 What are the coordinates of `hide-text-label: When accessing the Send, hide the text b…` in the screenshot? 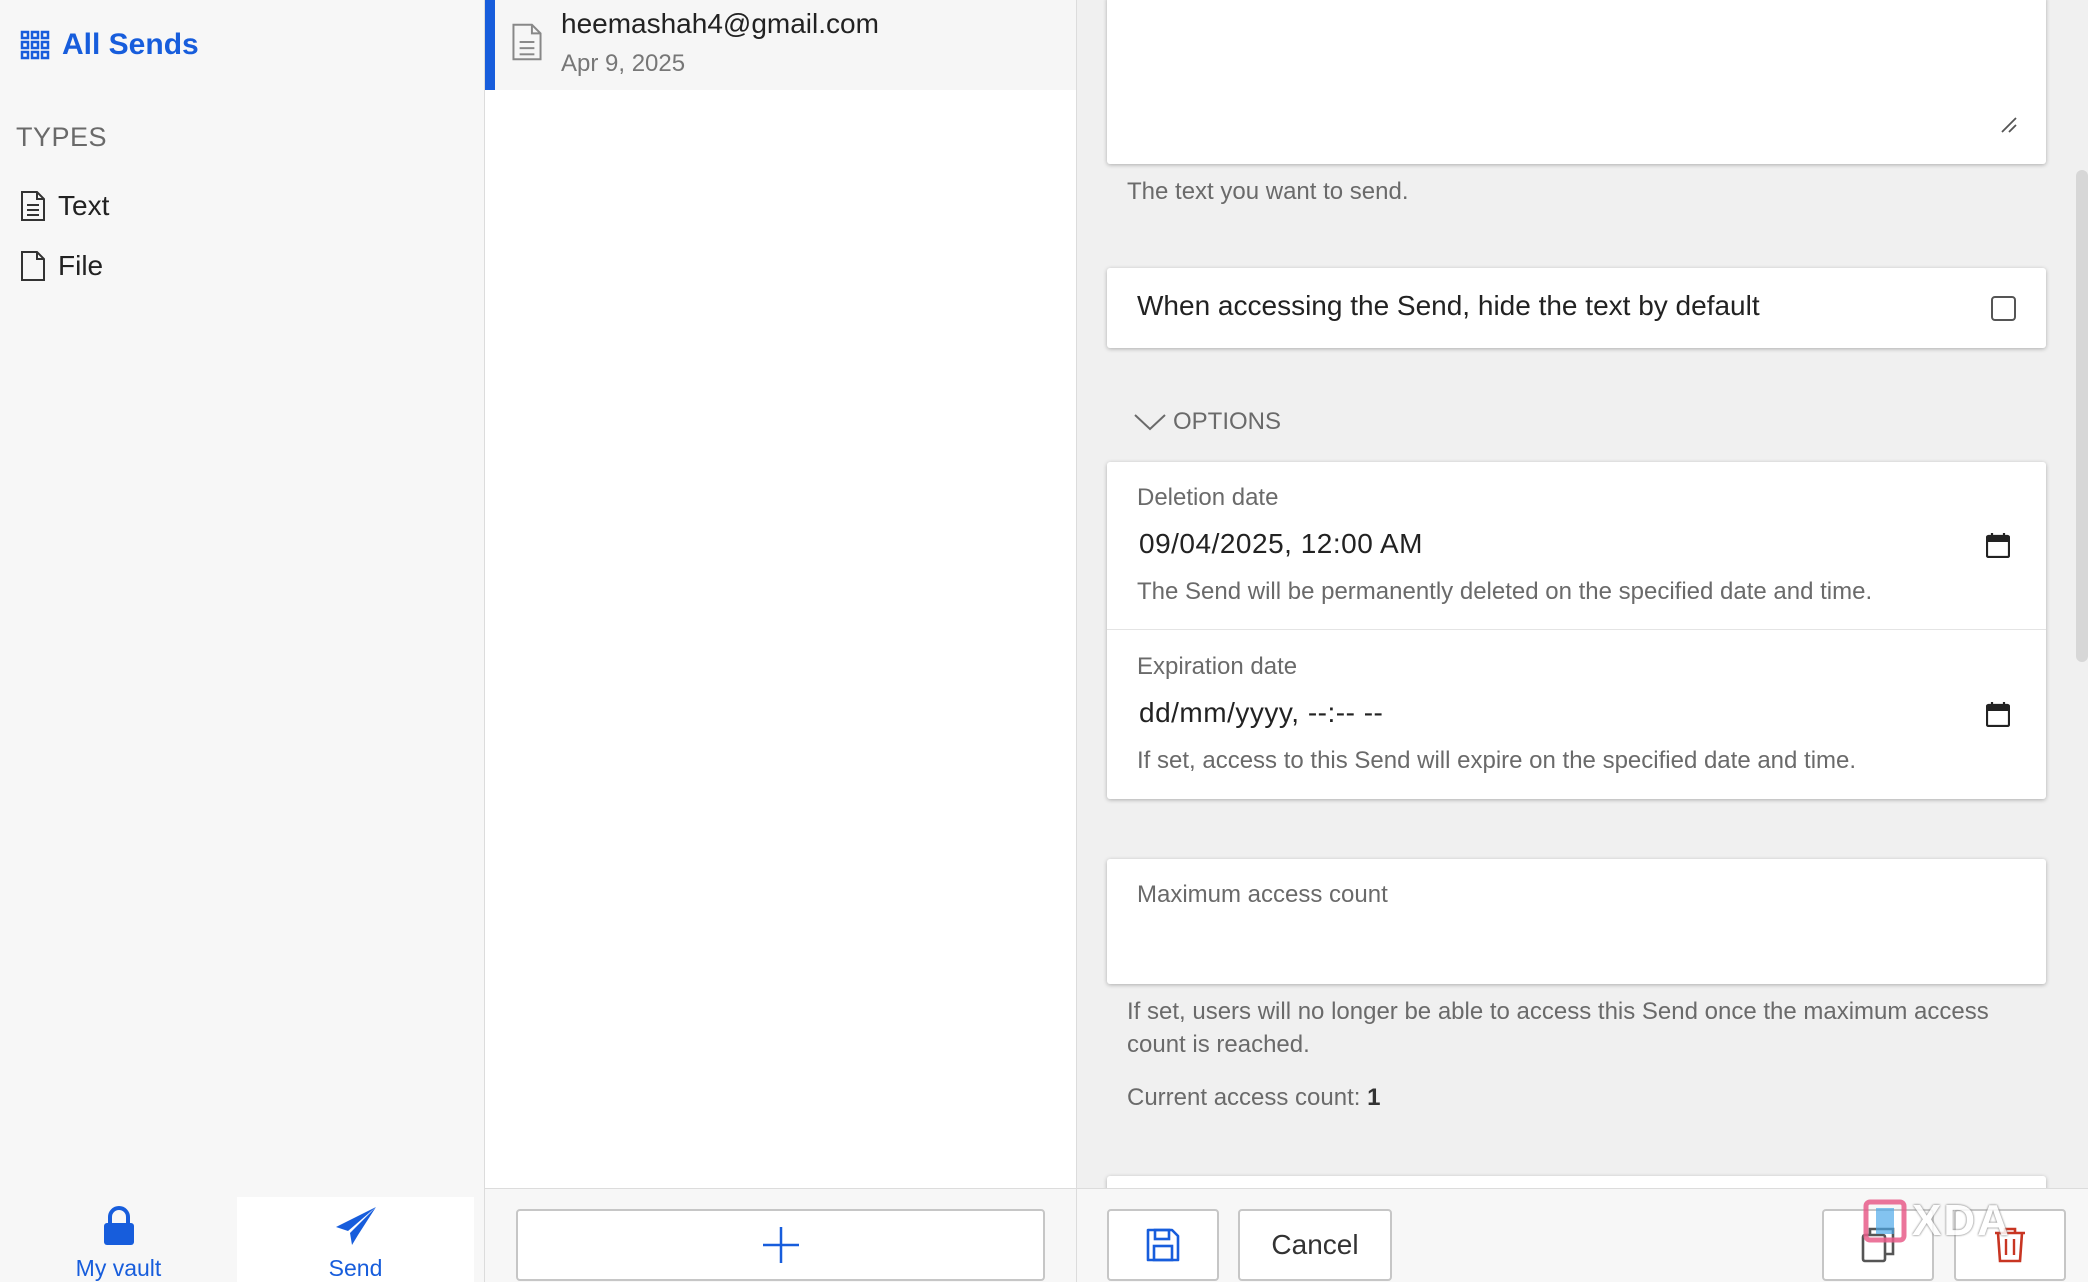 It's located at (1448, 305).